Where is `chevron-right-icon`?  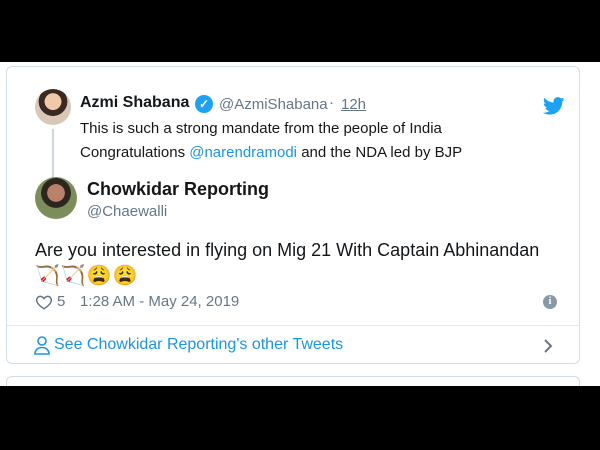 chevron-right-icon is located at coordinates (548, 346).